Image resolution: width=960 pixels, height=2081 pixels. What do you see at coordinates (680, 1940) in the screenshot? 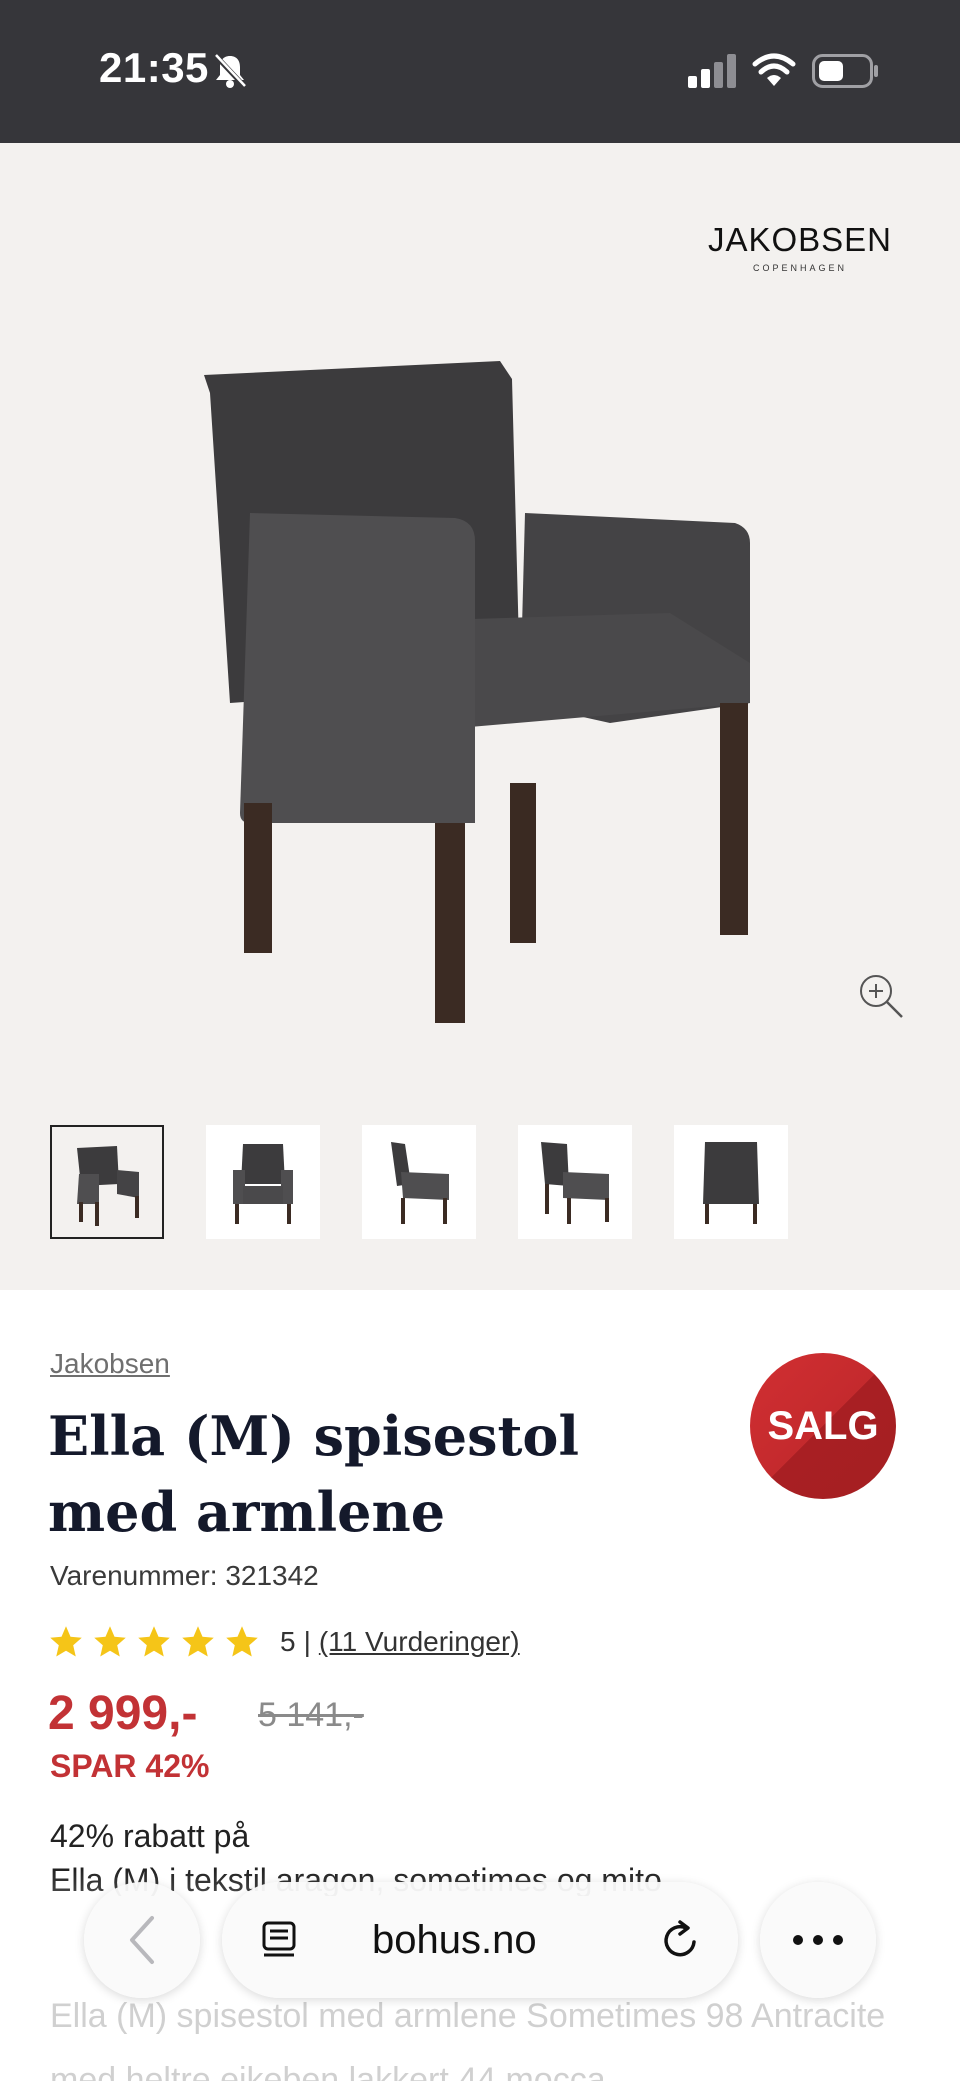
I see `reload-icon` at bounding box center [680, 1940].